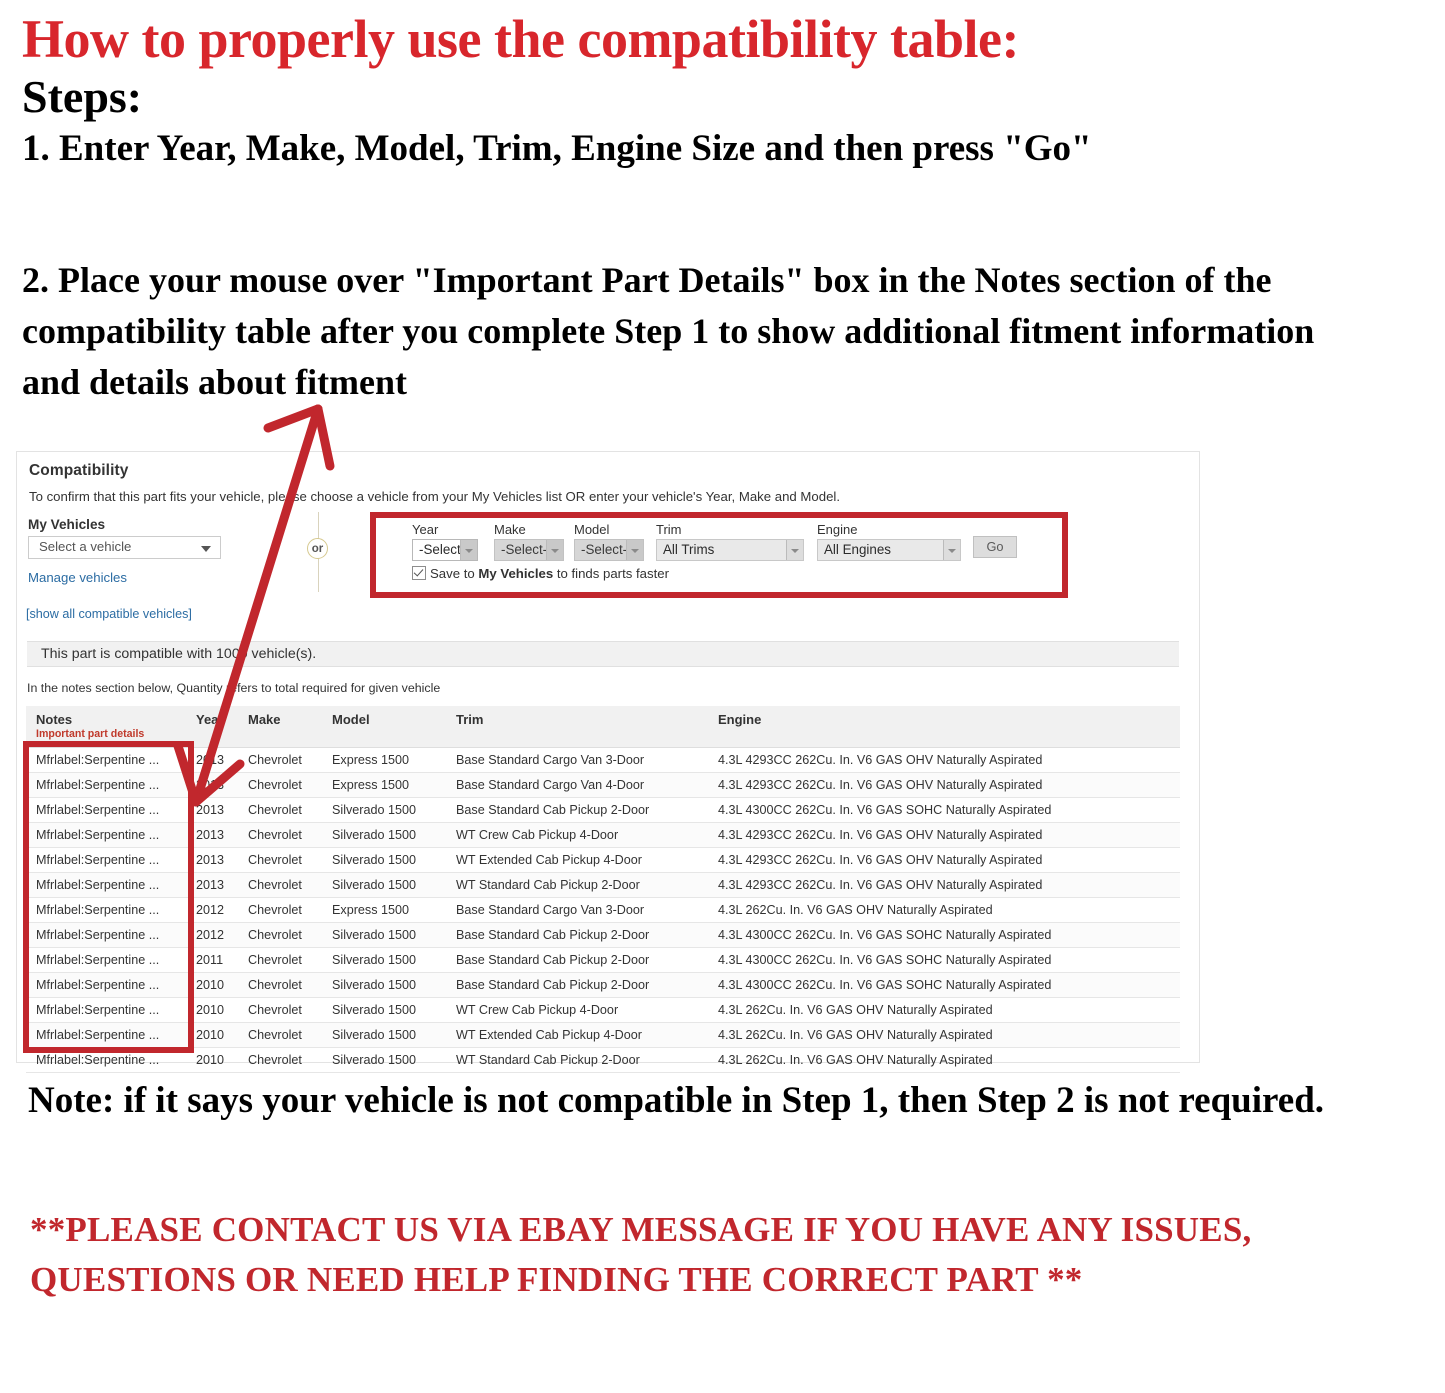  What do you see at coordinates (317, 548) in the screenshot?
I see `or-badge-label: or` at bounding box center [317, 548].